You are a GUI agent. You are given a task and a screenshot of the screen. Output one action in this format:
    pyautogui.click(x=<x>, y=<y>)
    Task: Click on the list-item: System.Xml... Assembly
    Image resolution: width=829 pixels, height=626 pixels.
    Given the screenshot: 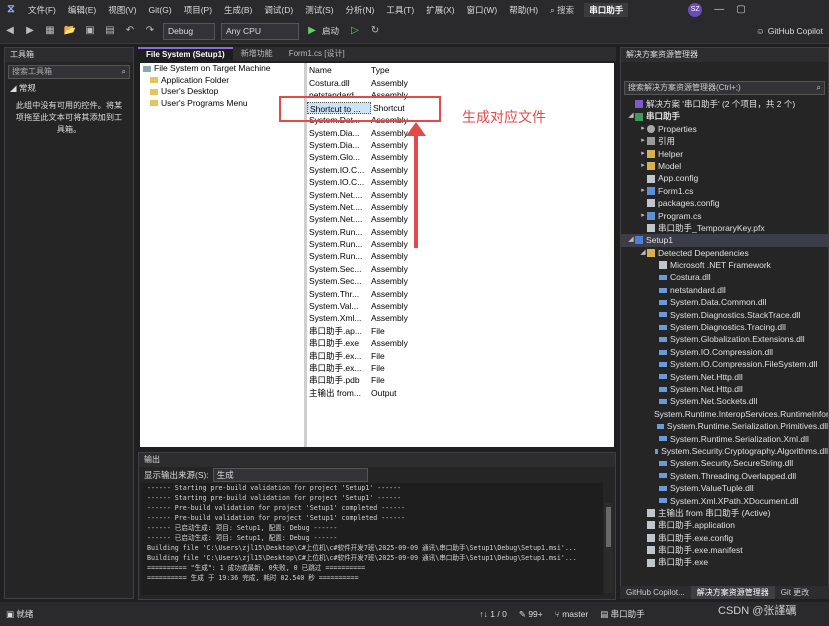 What is the action you would take?
    pyautogui.click(x=460, y=318)
    